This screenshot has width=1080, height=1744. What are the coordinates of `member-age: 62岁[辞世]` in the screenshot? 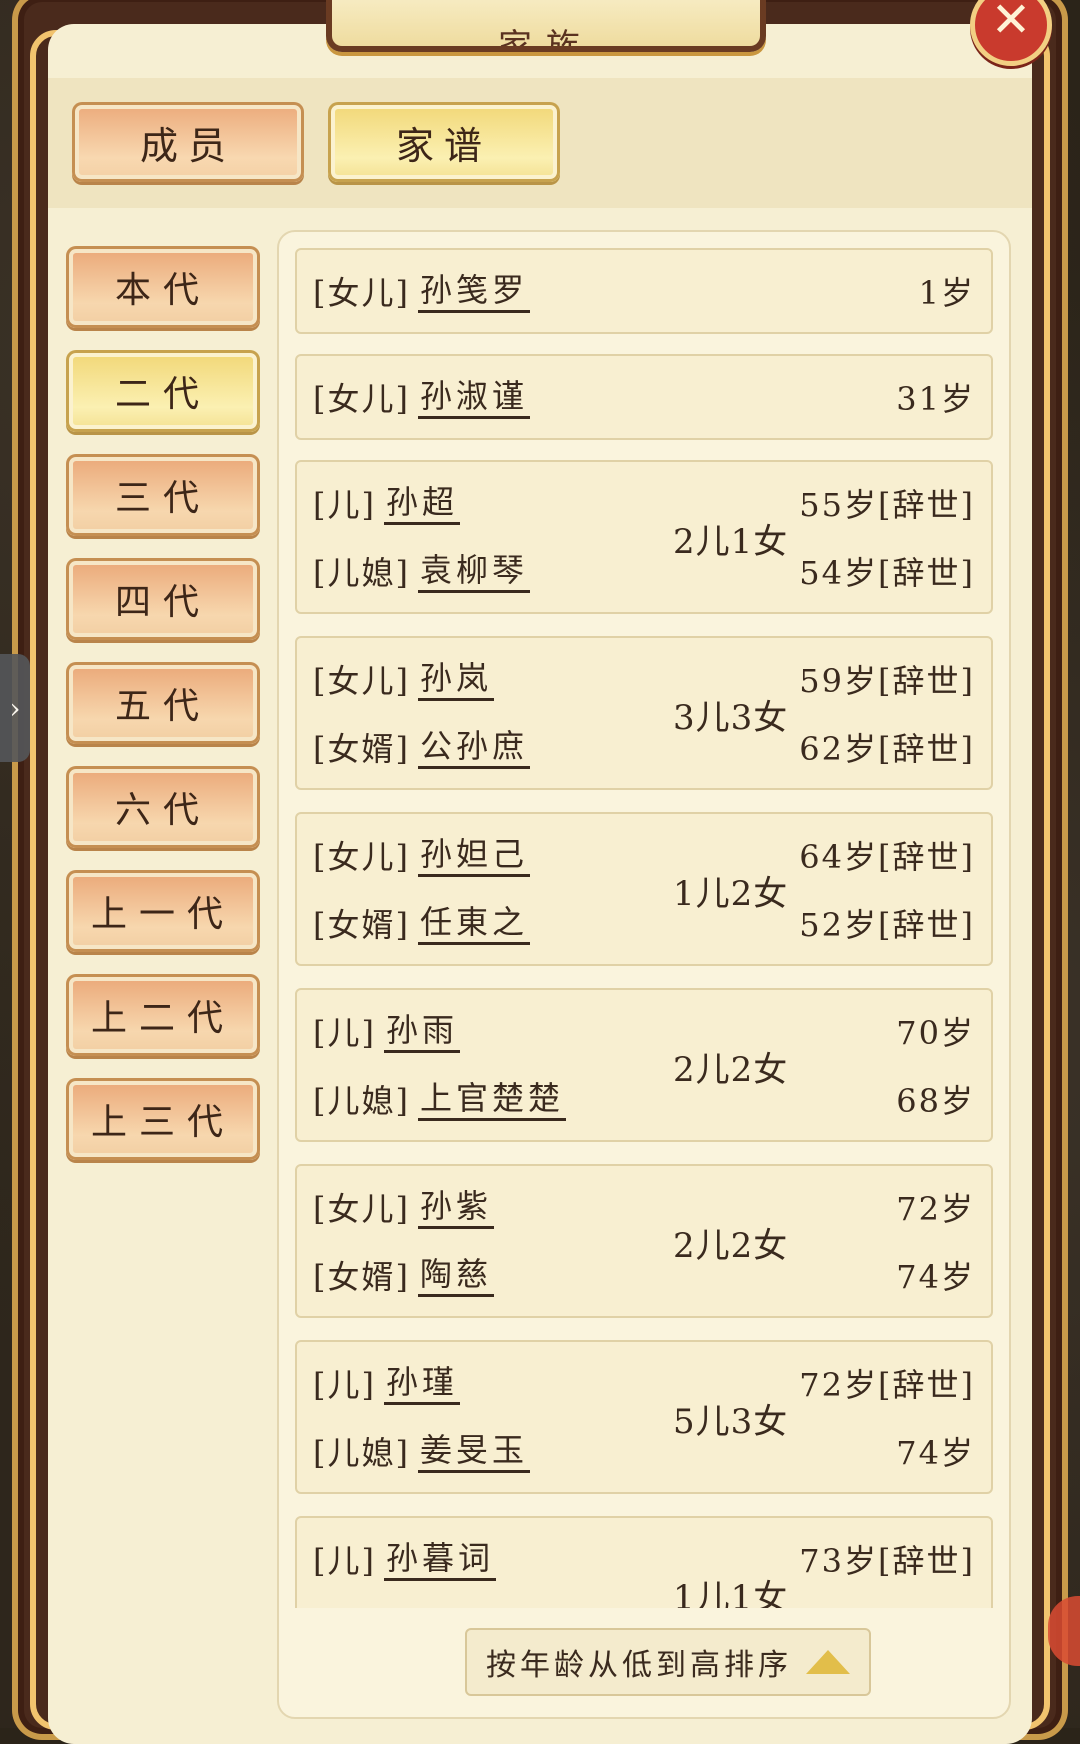 It's located at (887, 749).